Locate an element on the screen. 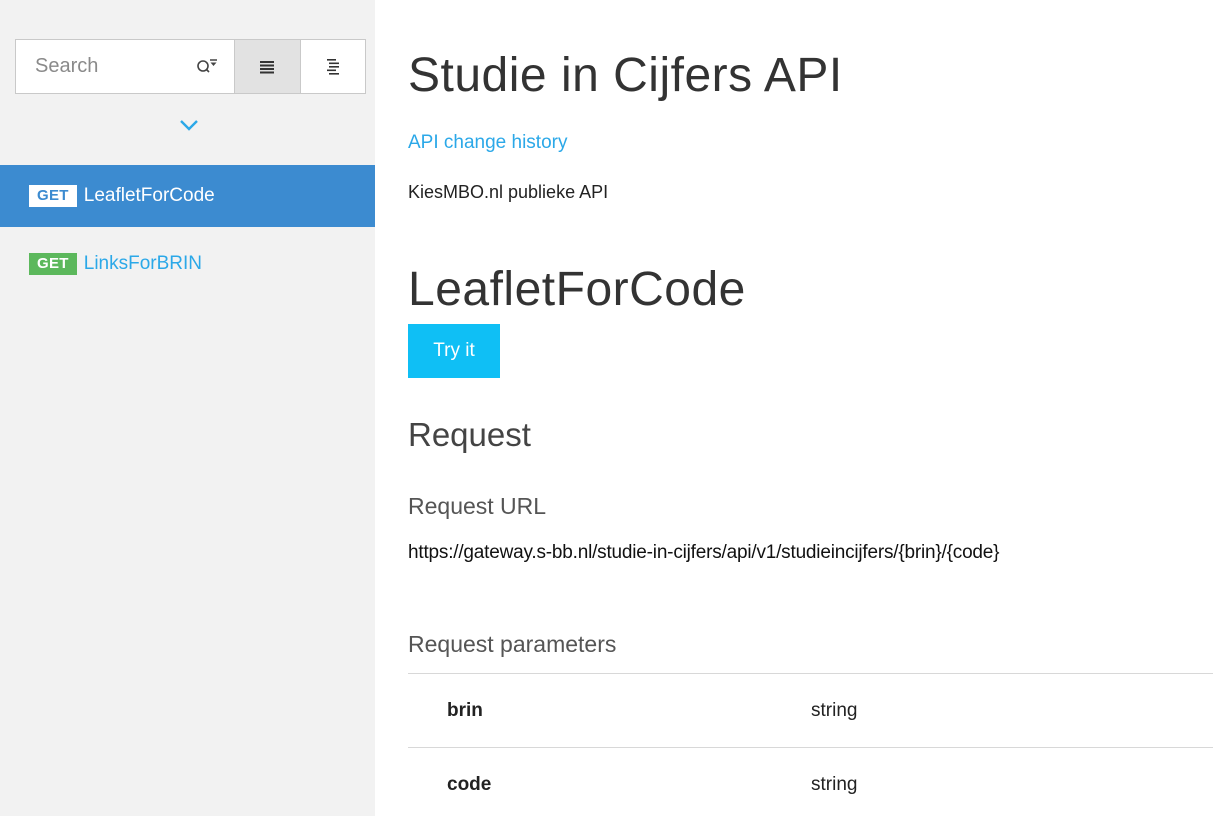 The image size is (1213, 816). list-icon is located at coordinates (267, 66).